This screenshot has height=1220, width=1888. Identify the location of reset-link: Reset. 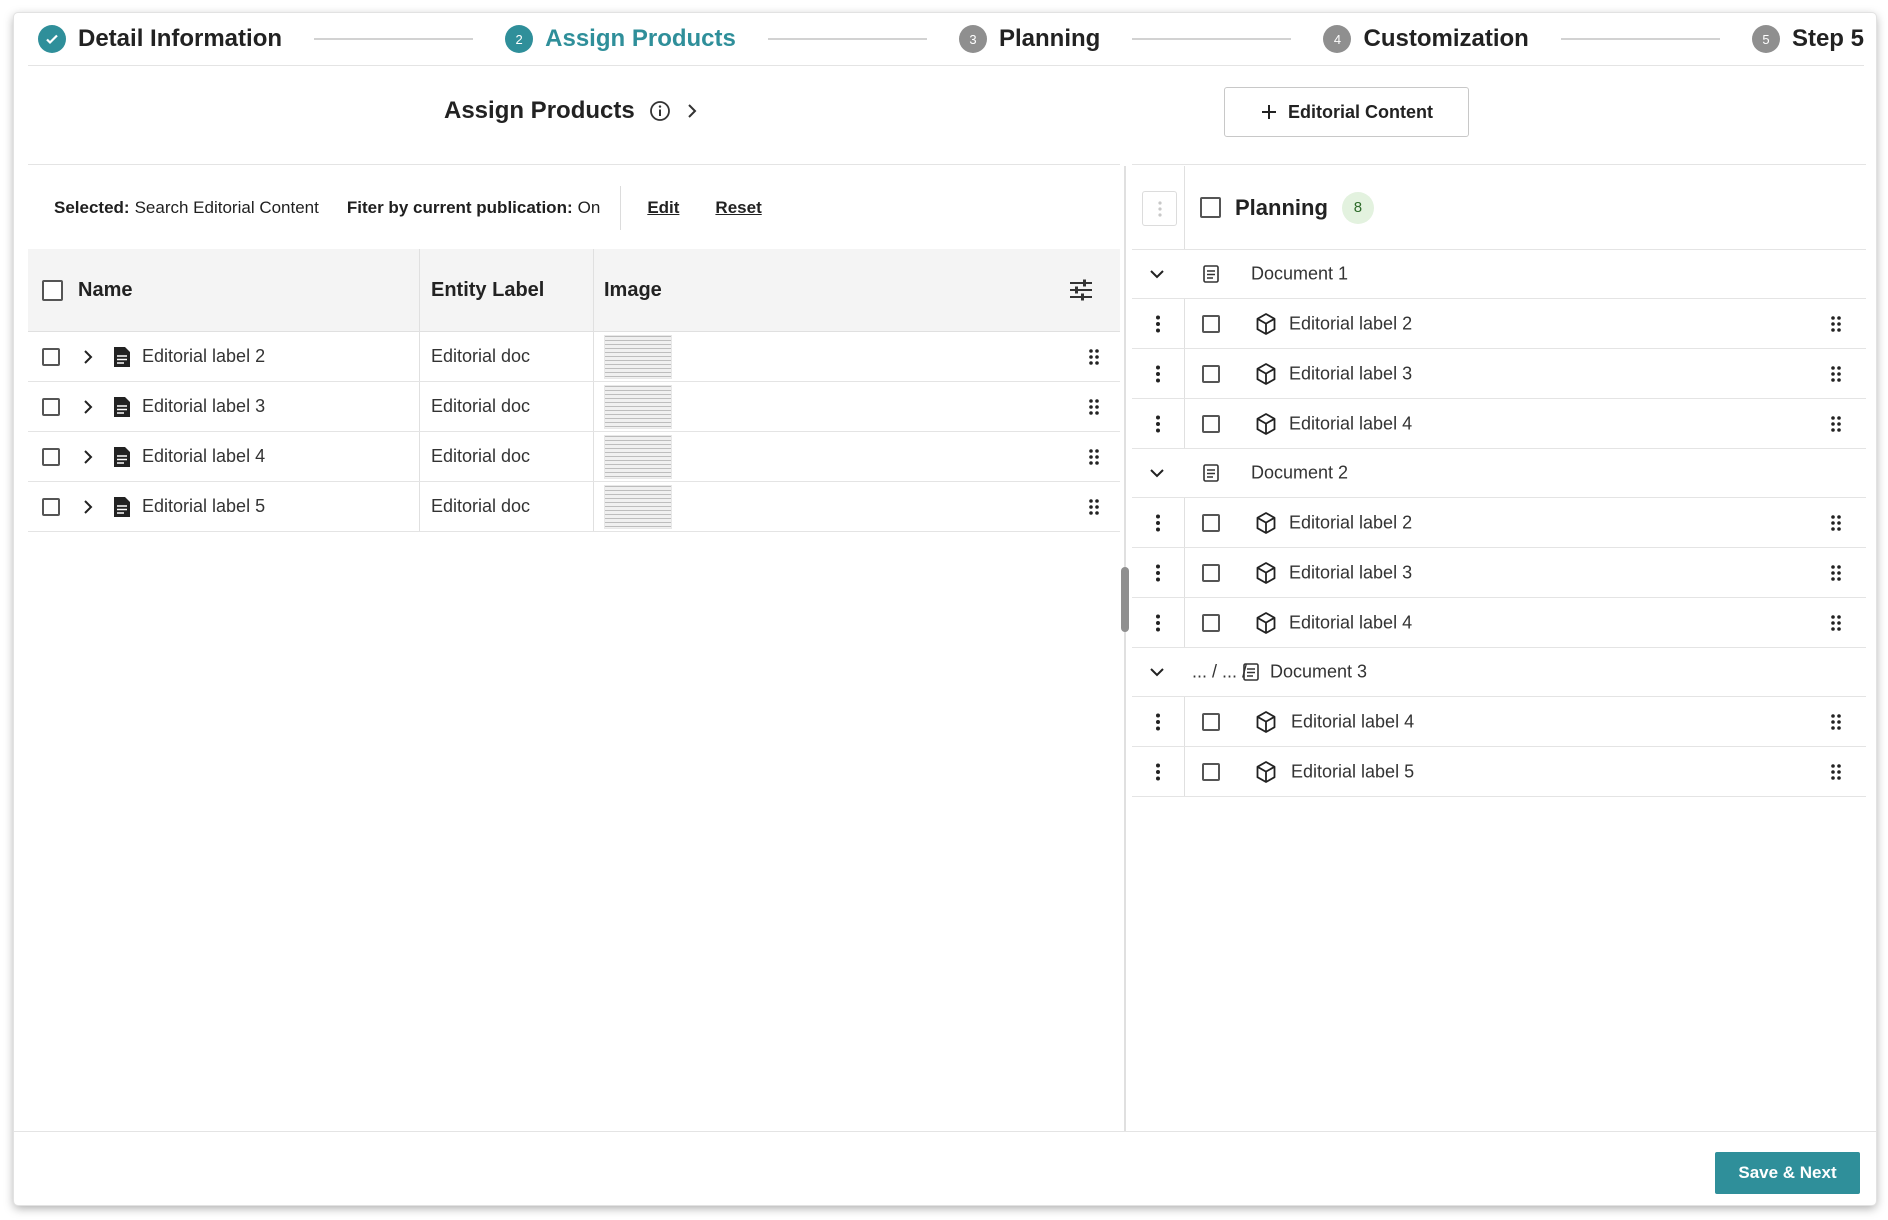
(738, 208).